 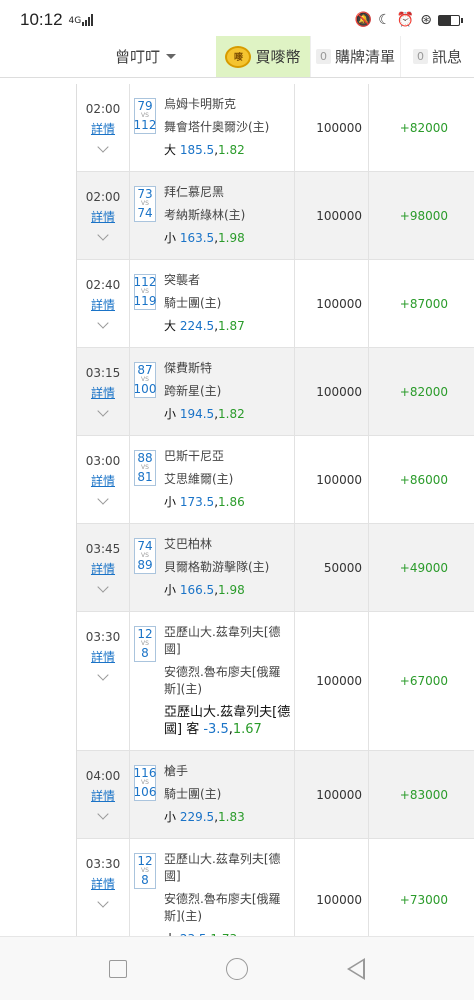 I want to click on bet-selection: 亞歷山大.茲韋列夫[德國] 客 -3.5,1.67, so click(x=227, y=721).